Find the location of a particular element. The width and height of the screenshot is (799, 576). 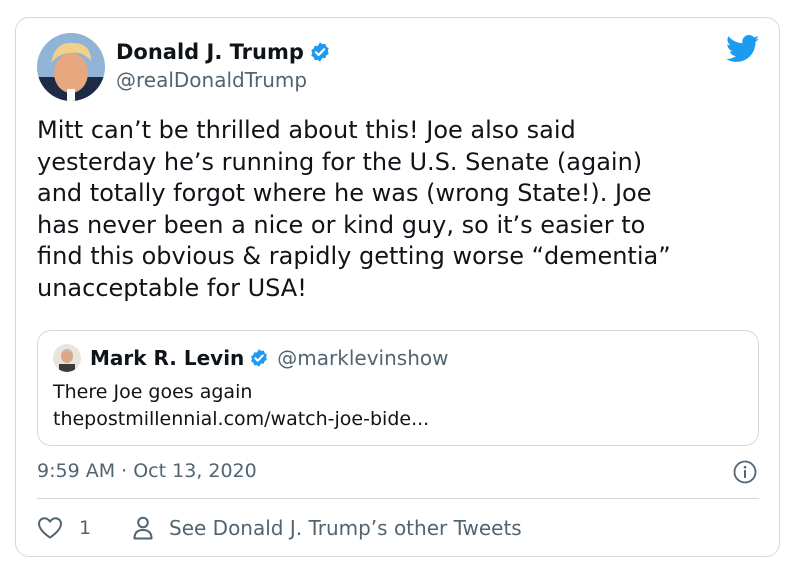

quoted-author-avatar is located at coordinates (67, 358).